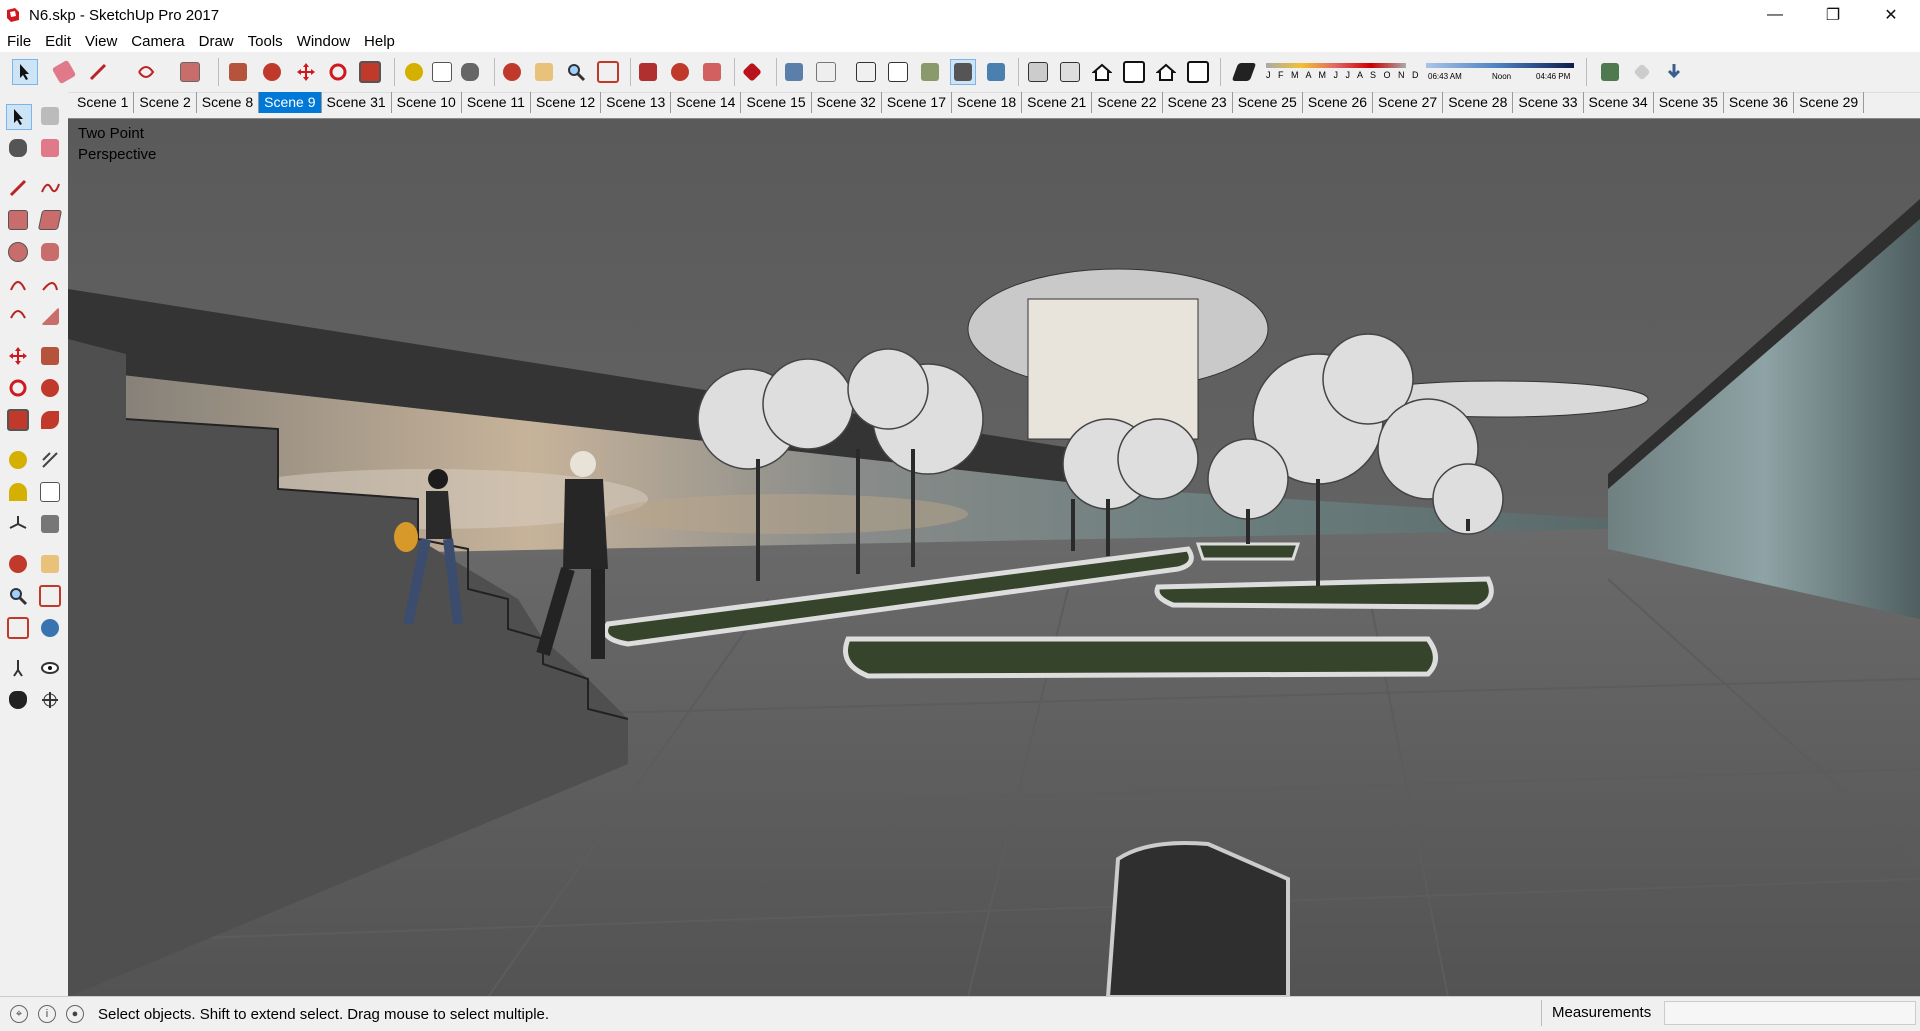  I want to click on hidden-line-style-icon, so click(898, 72).